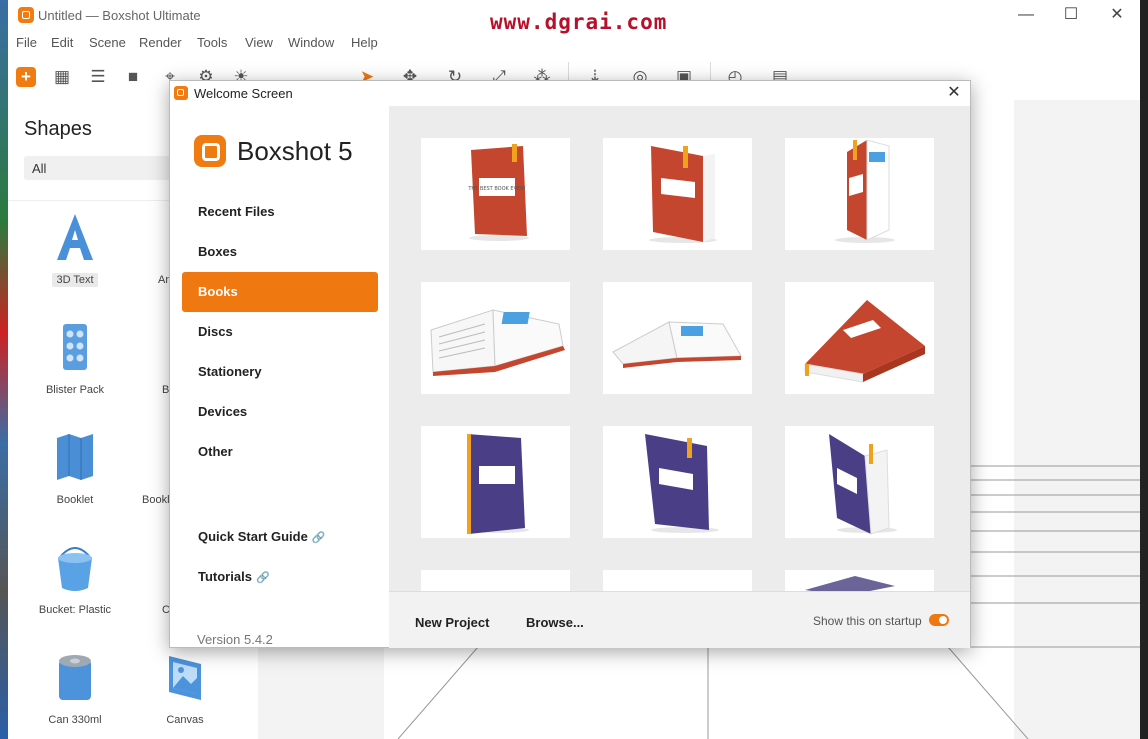 The width and height of the screenshot is (1148, 739). I want to click on dialog-title: Welcome Screen, so click(243, 93).